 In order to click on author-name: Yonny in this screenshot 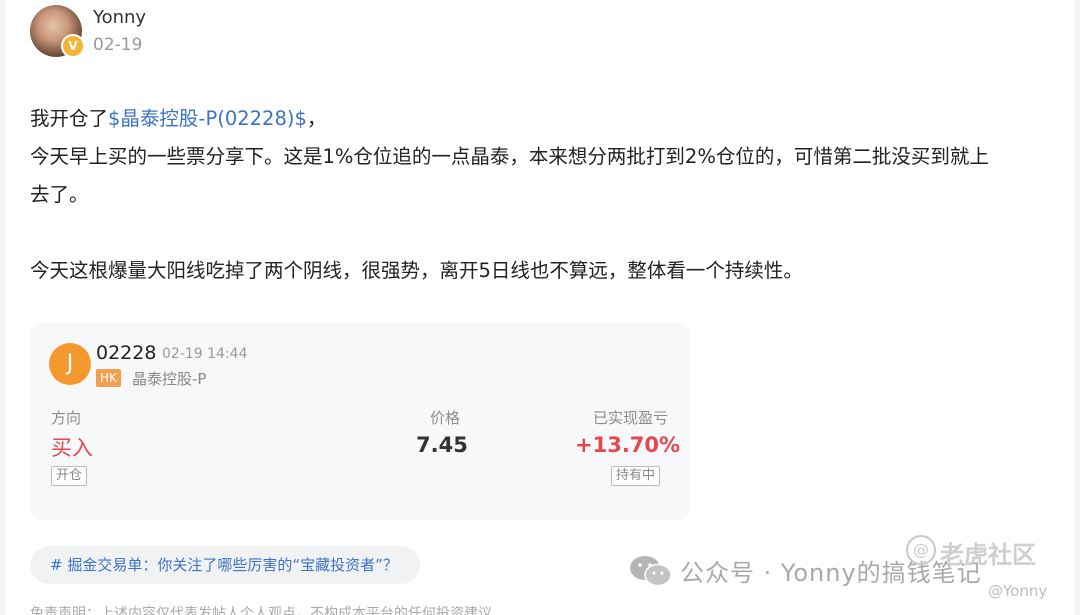, I will do `click(119, 17)`.